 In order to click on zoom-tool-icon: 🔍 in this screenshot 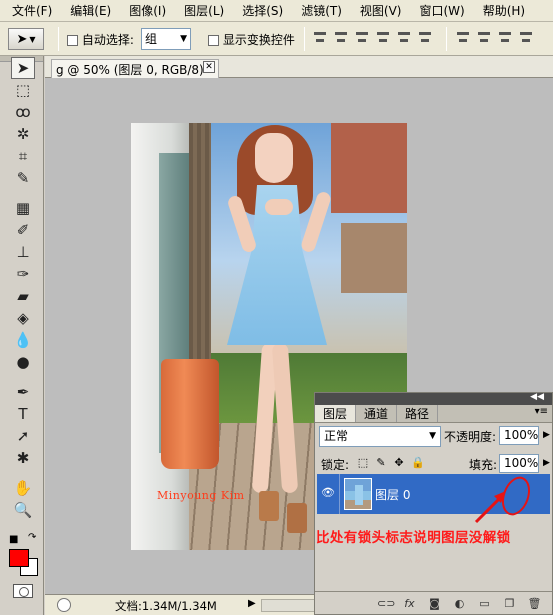, I will do `click(23, 510)`.